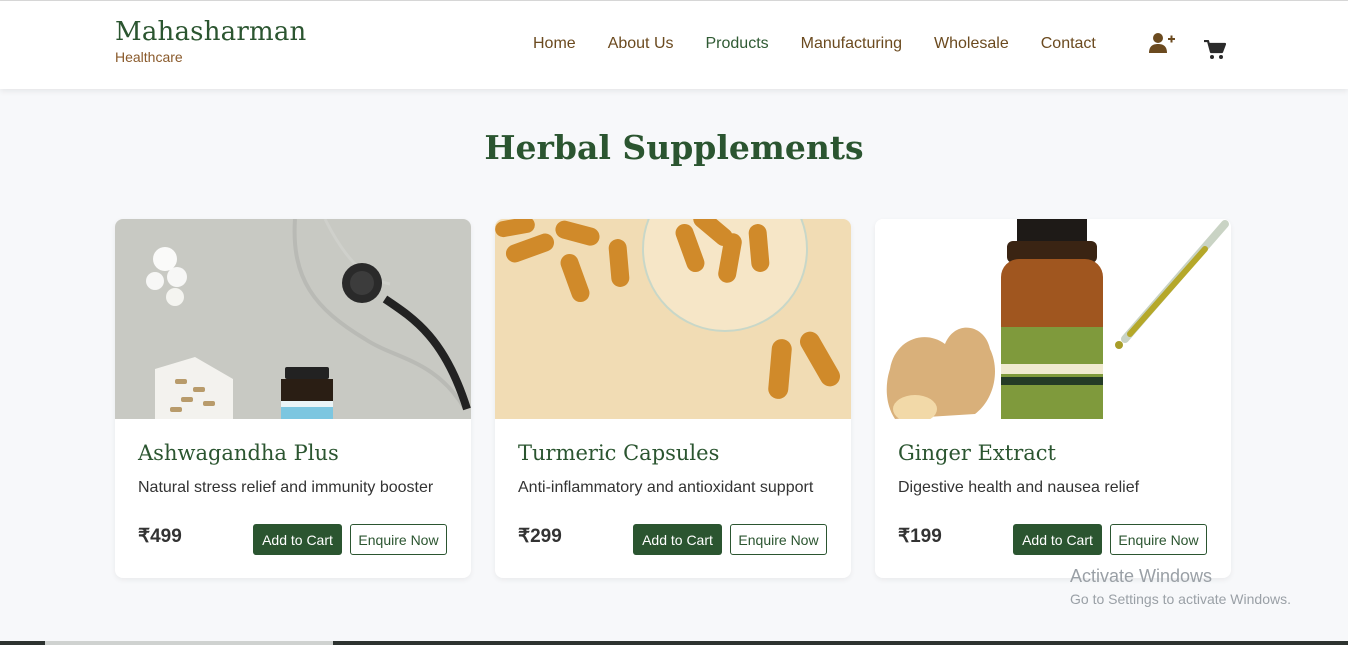 The image size is (1348, 645). I want to click on footer-strip-segment, so click(189, 643).